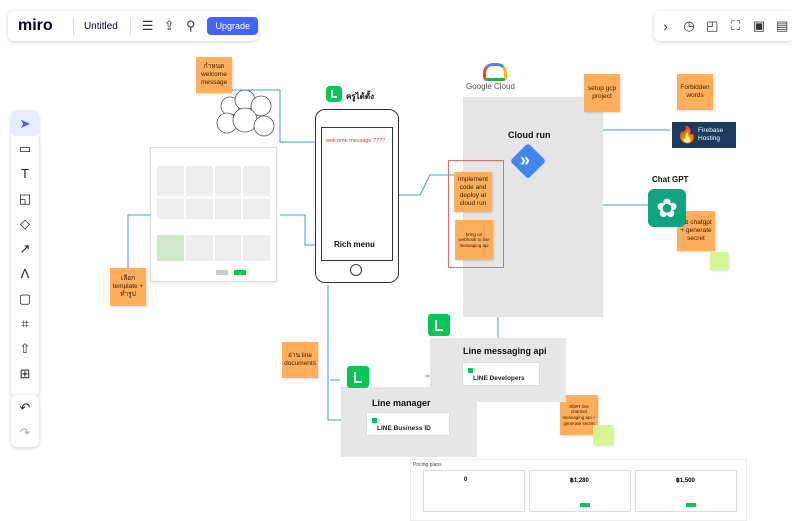  What do you see at coordinates (408, 424) in the screenshot?
I see `line-business-card: LINE Business ID` at bounding box center [408, 424].